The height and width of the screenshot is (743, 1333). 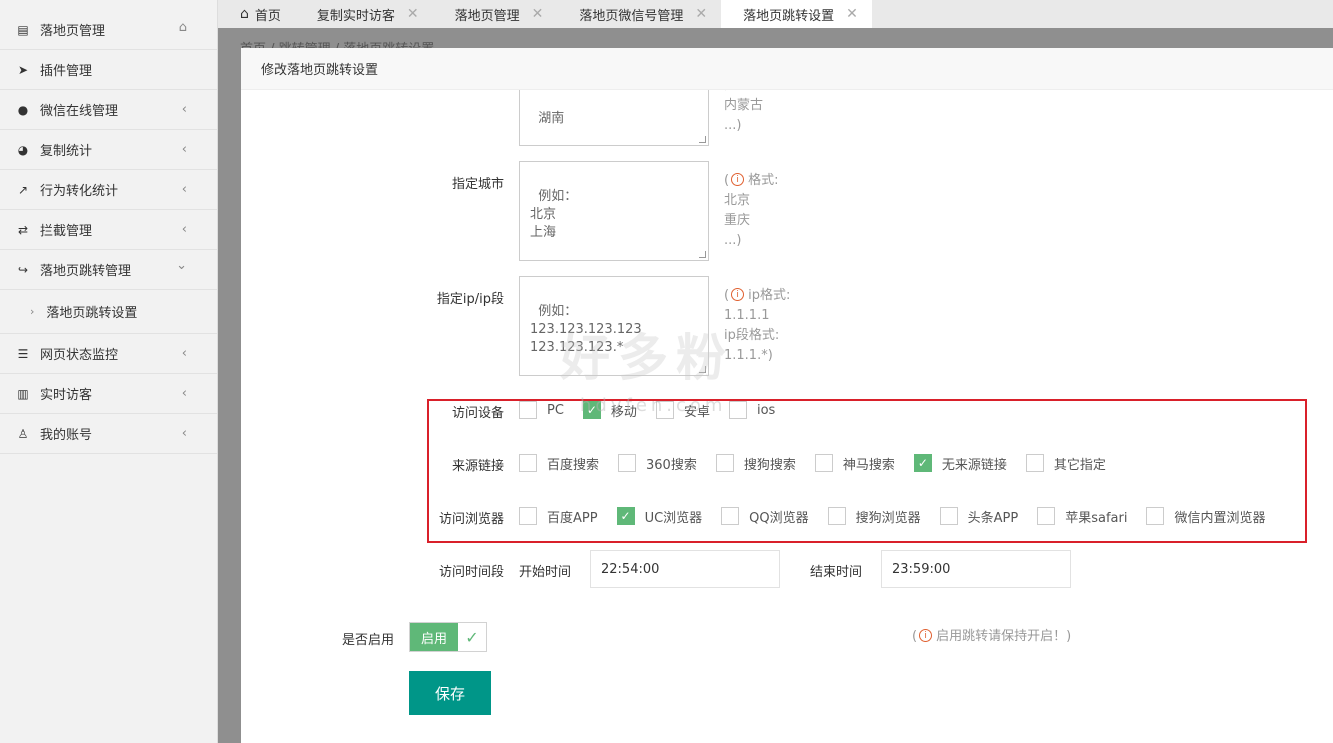 What do you see at coordinates (854, 463) in the screenshot?
I see `referrer-option-shenma: 神马搜索` at bounding box center [854, 463].